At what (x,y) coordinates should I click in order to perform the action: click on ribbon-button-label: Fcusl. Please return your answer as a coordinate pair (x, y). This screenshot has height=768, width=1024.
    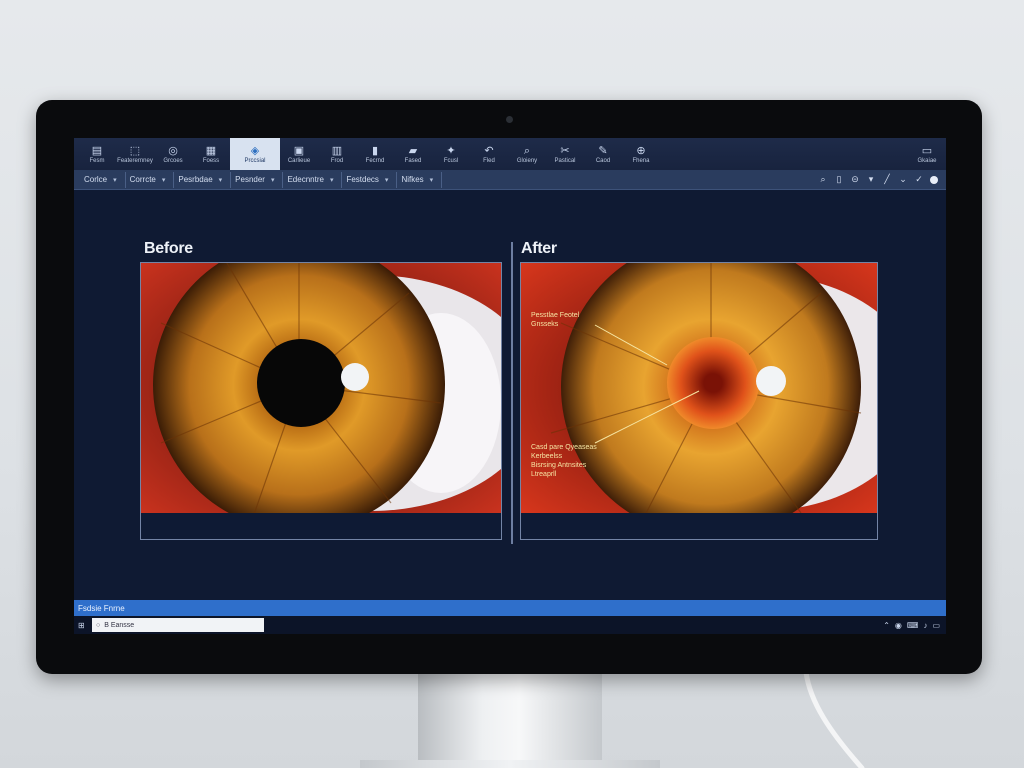
    Looking at the image, I should click on (451, 160).